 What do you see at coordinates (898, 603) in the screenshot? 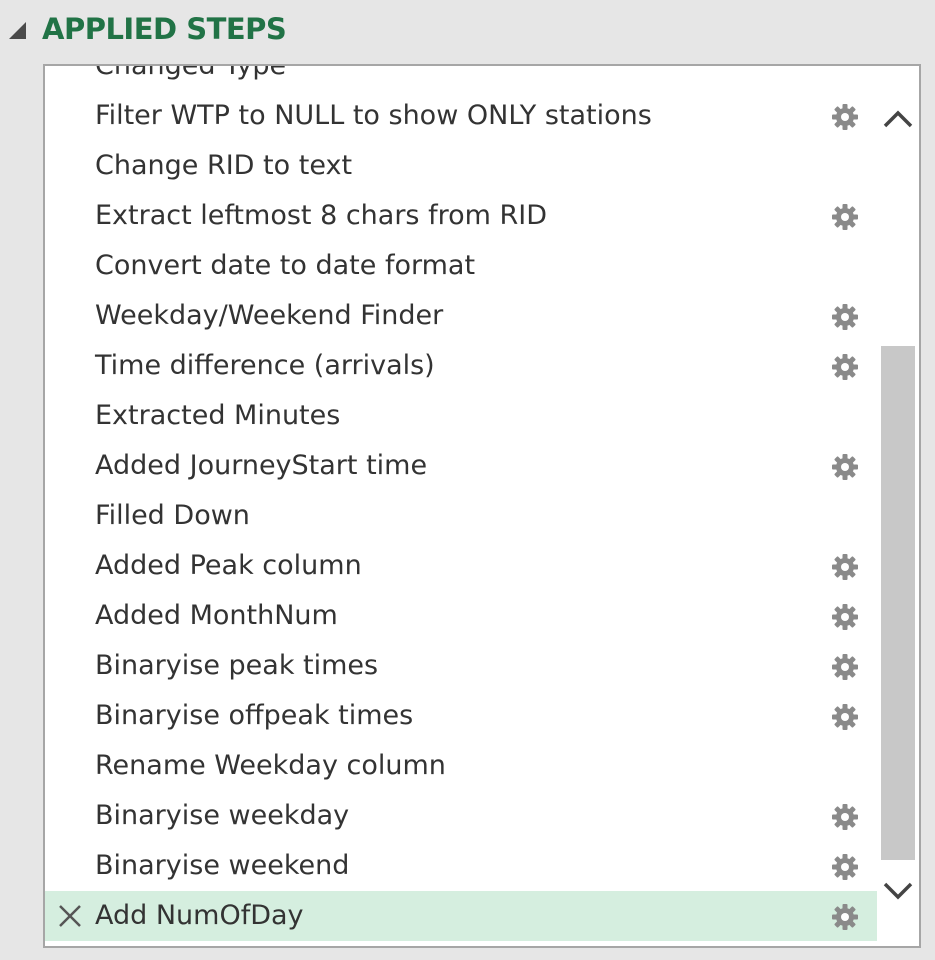
I see `scrollbar-thumb` at bounding box center [898, 603].